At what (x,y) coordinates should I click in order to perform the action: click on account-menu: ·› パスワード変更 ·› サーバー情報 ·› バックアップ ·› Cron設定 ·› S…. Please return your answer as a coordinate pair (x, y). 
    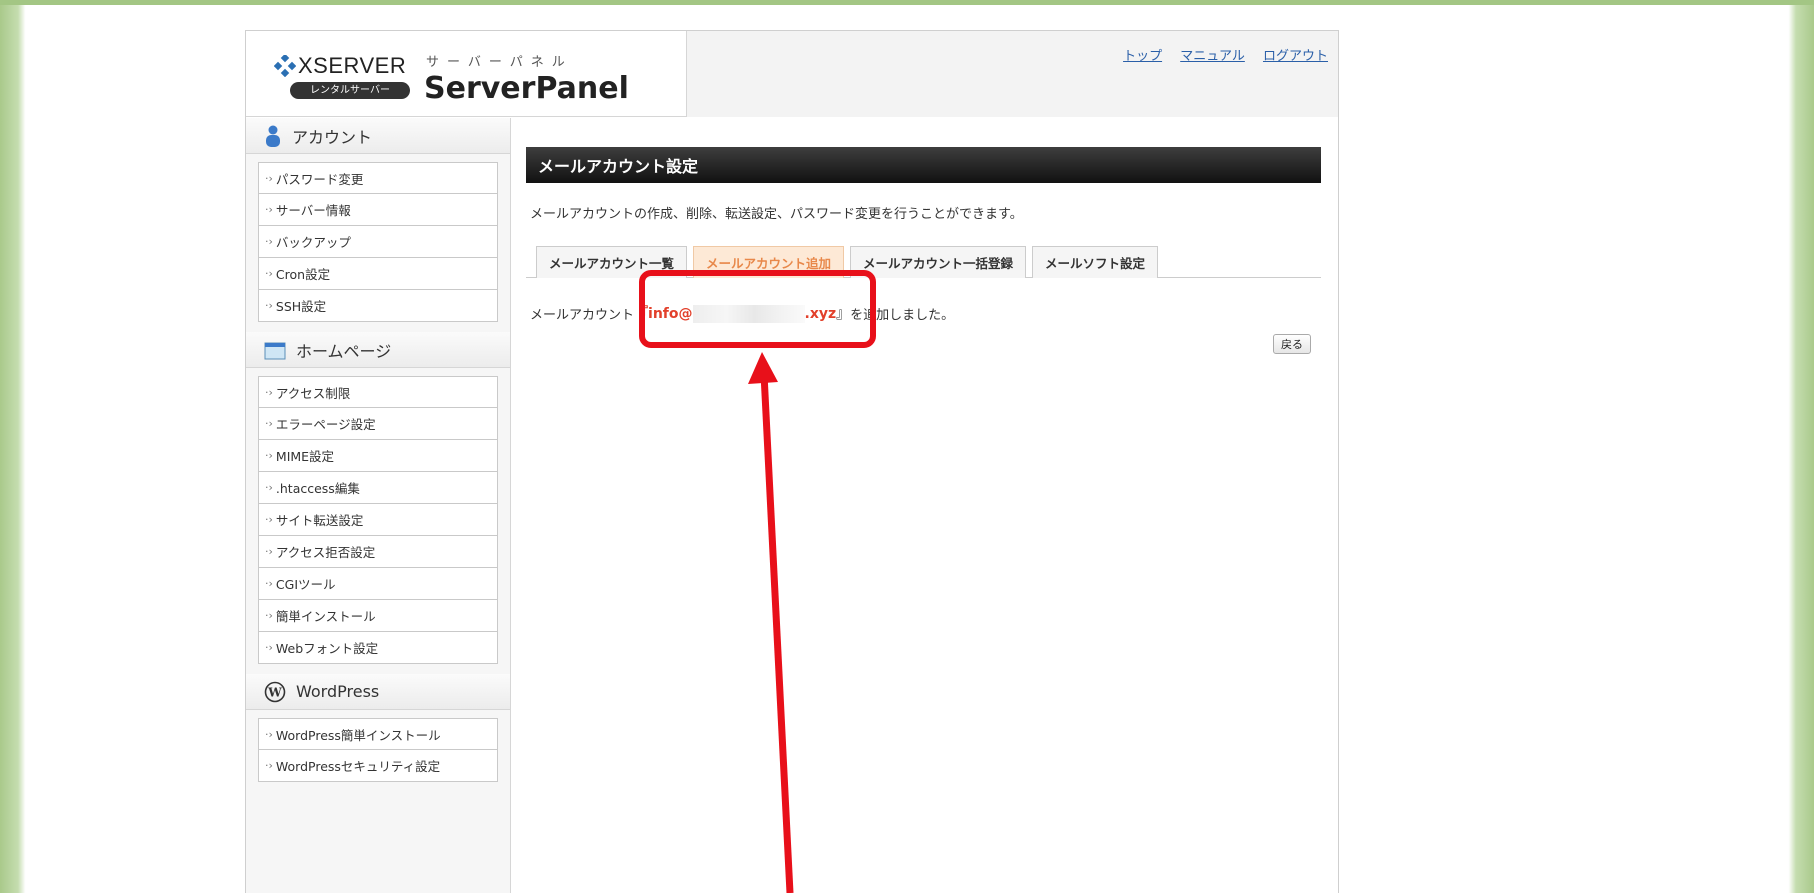
    Looking at the image, I should click on (378, 243).